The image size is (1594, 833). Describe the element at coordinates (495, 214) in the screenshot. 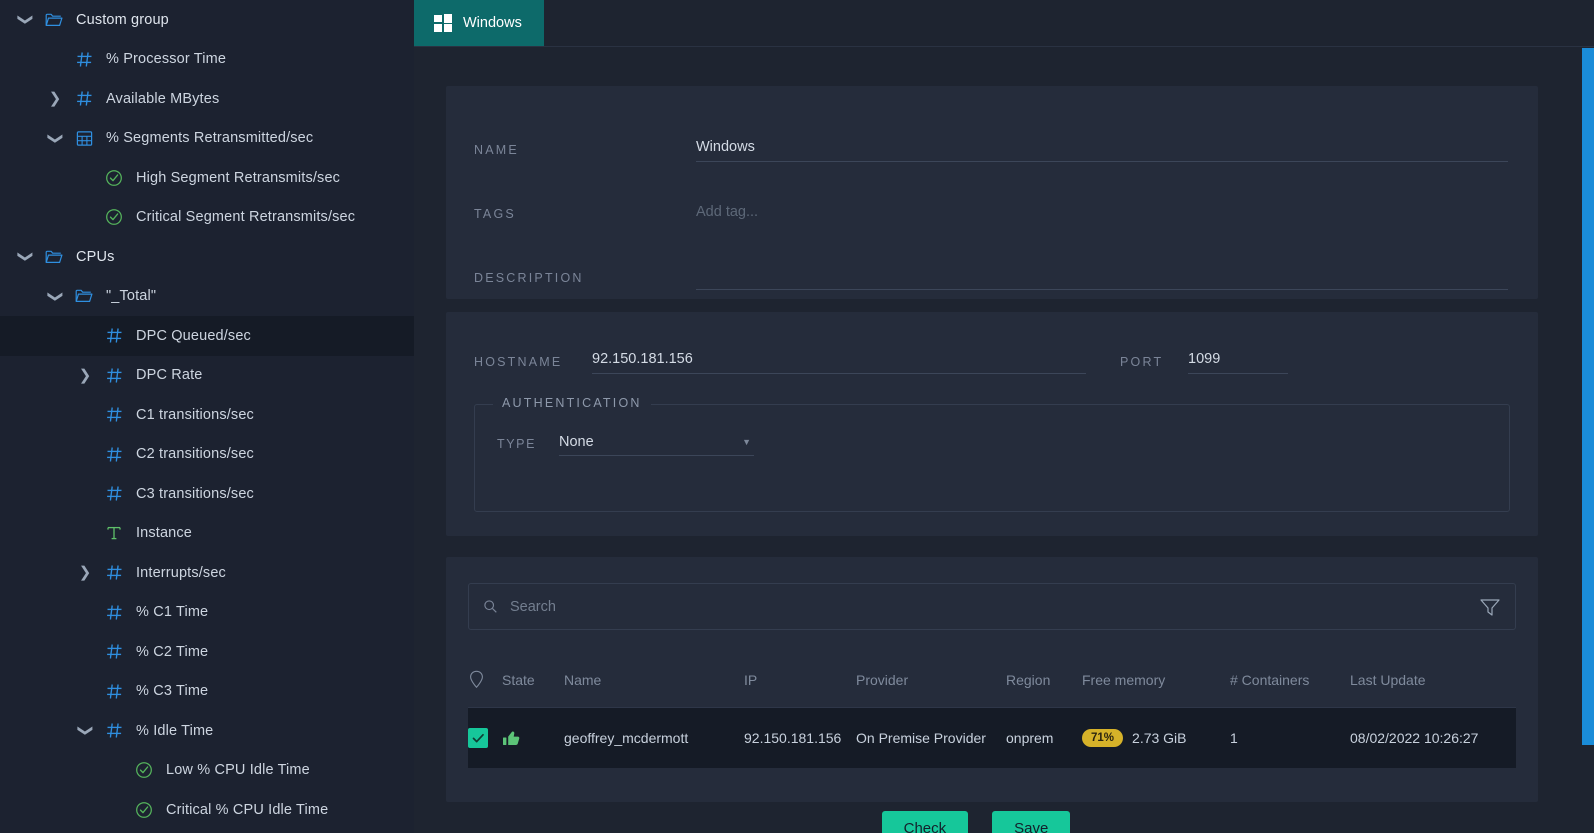

I see `tags-label: TAGS` at that location.